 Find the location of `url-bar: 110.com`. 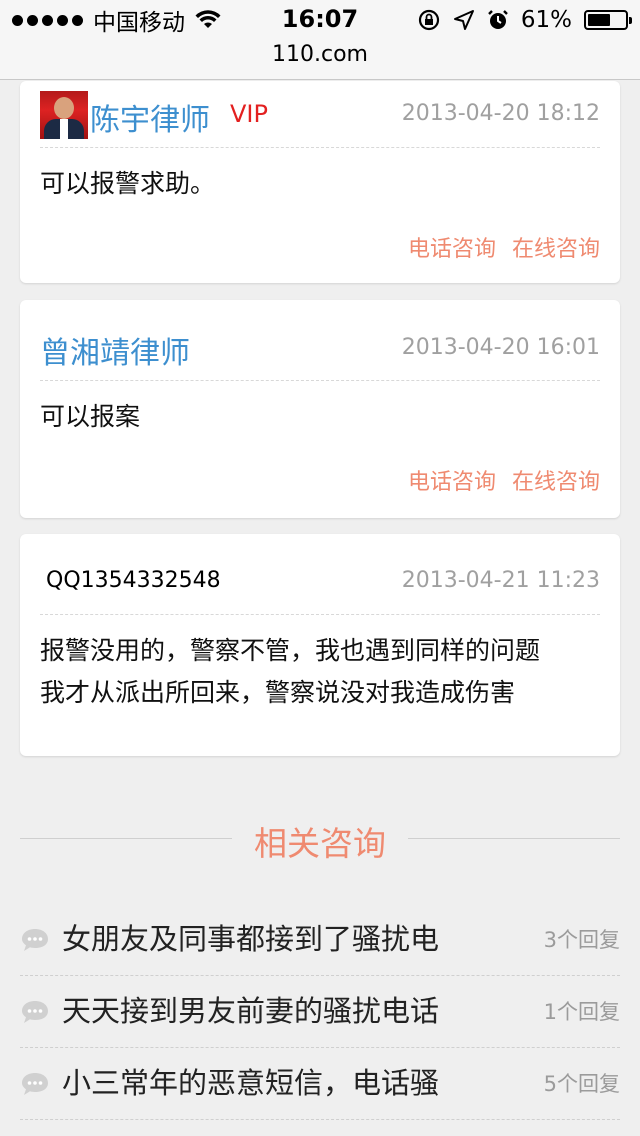

url-bar: 110.com is located at coordinates (320, 60).